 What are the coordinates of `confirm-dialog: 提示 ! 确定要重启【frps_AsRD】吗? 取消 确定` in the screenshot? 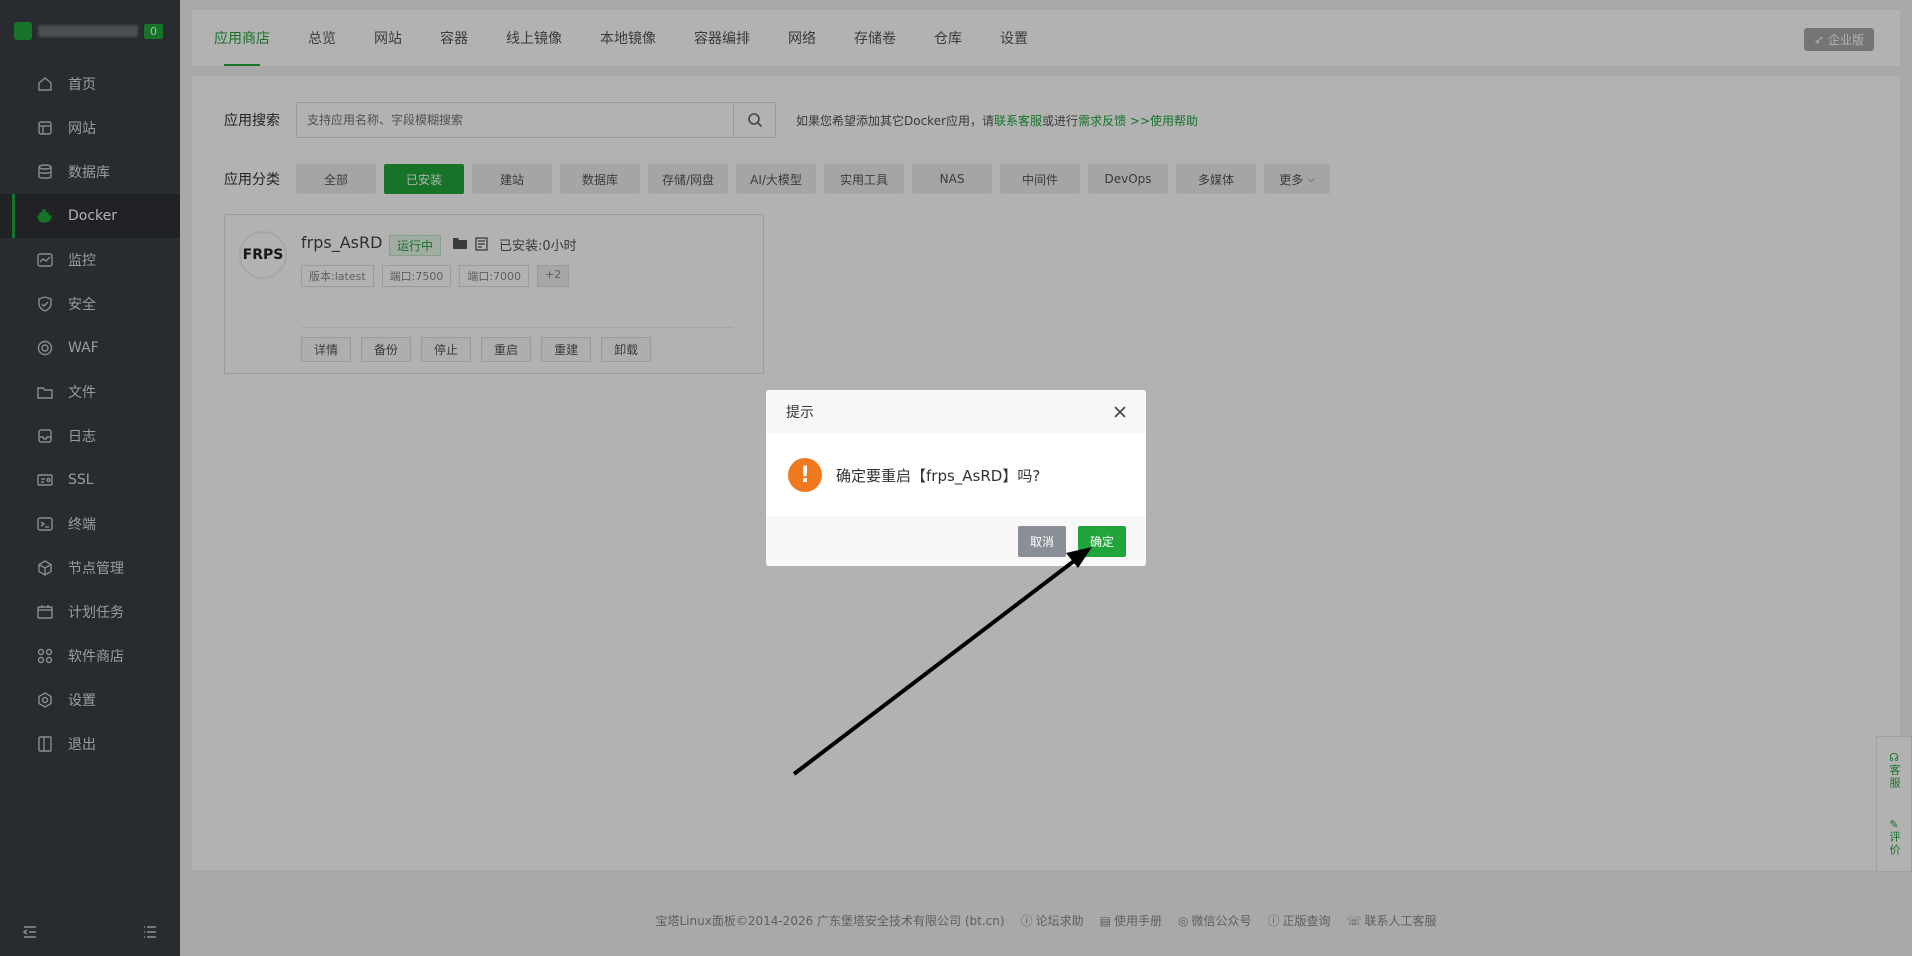 It's located at (956, 478).